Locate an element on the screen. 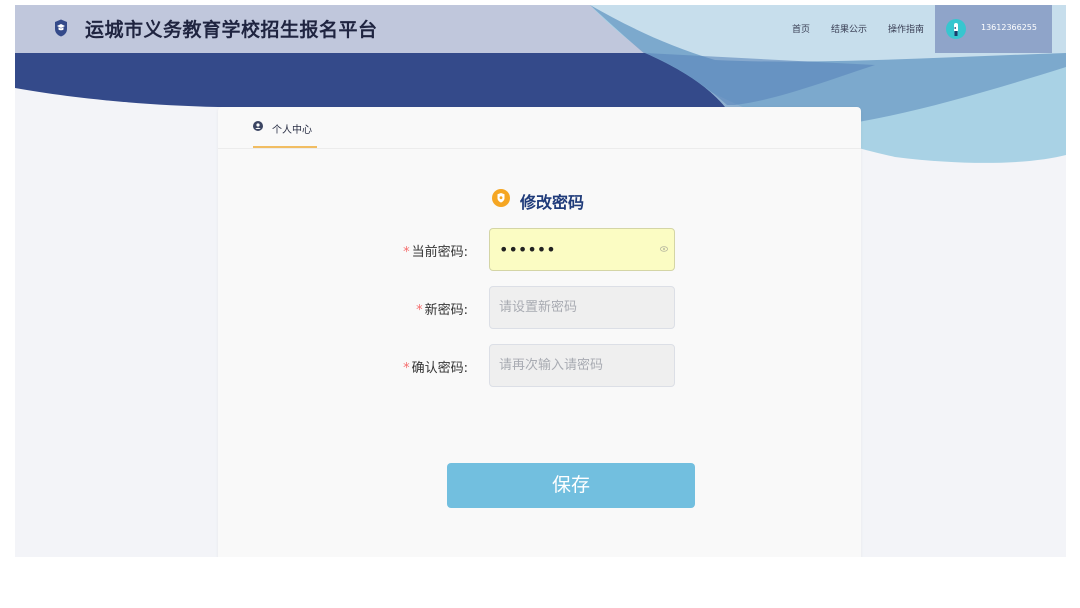 This screenshot has height=608, width=1080. user-menu: 13612366255 is located at coordinates (993, 29).